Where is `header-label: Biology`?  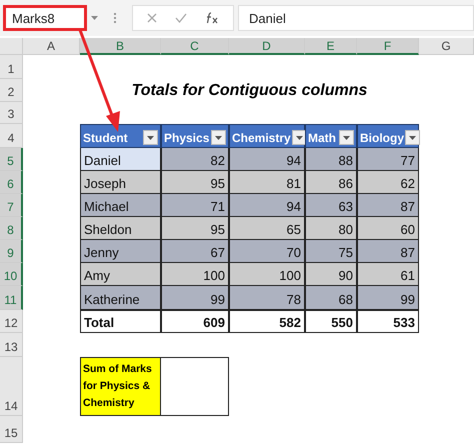
header-label: Biology is located at coordinates (382, 138).